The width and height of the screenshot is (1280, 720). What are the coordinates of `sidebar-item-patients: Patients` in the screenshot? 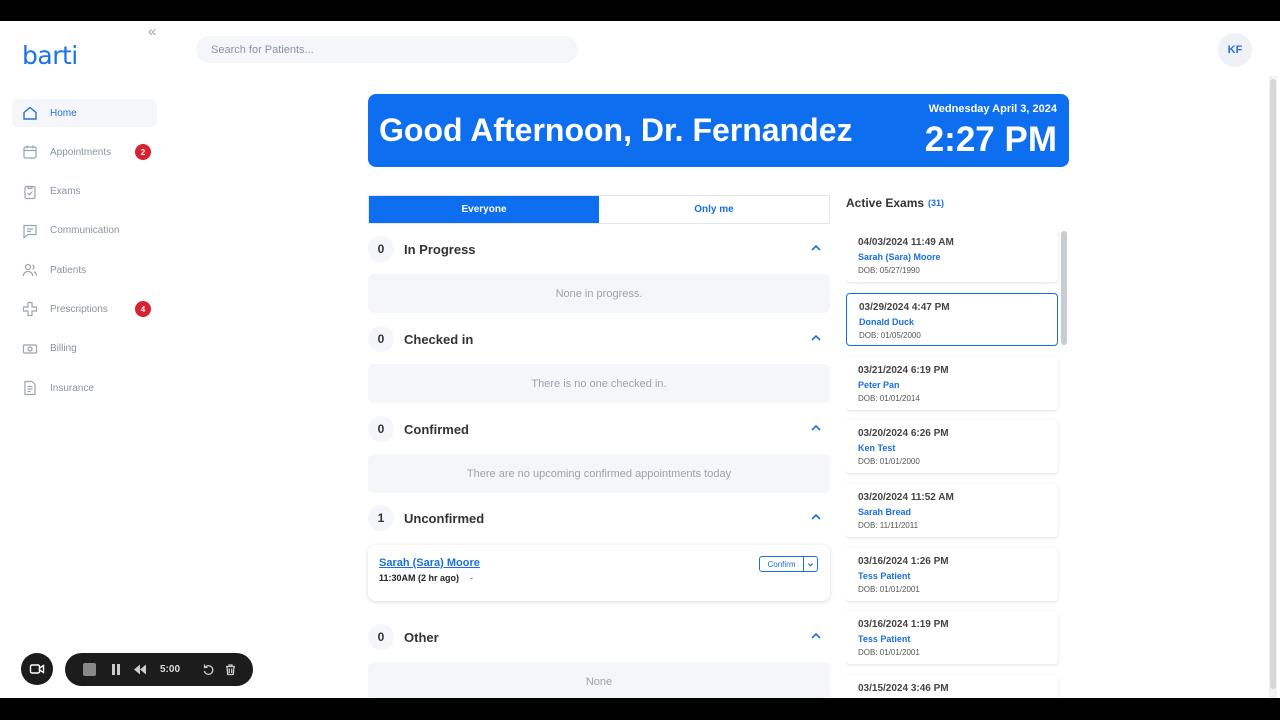 It's located at (84, 270).